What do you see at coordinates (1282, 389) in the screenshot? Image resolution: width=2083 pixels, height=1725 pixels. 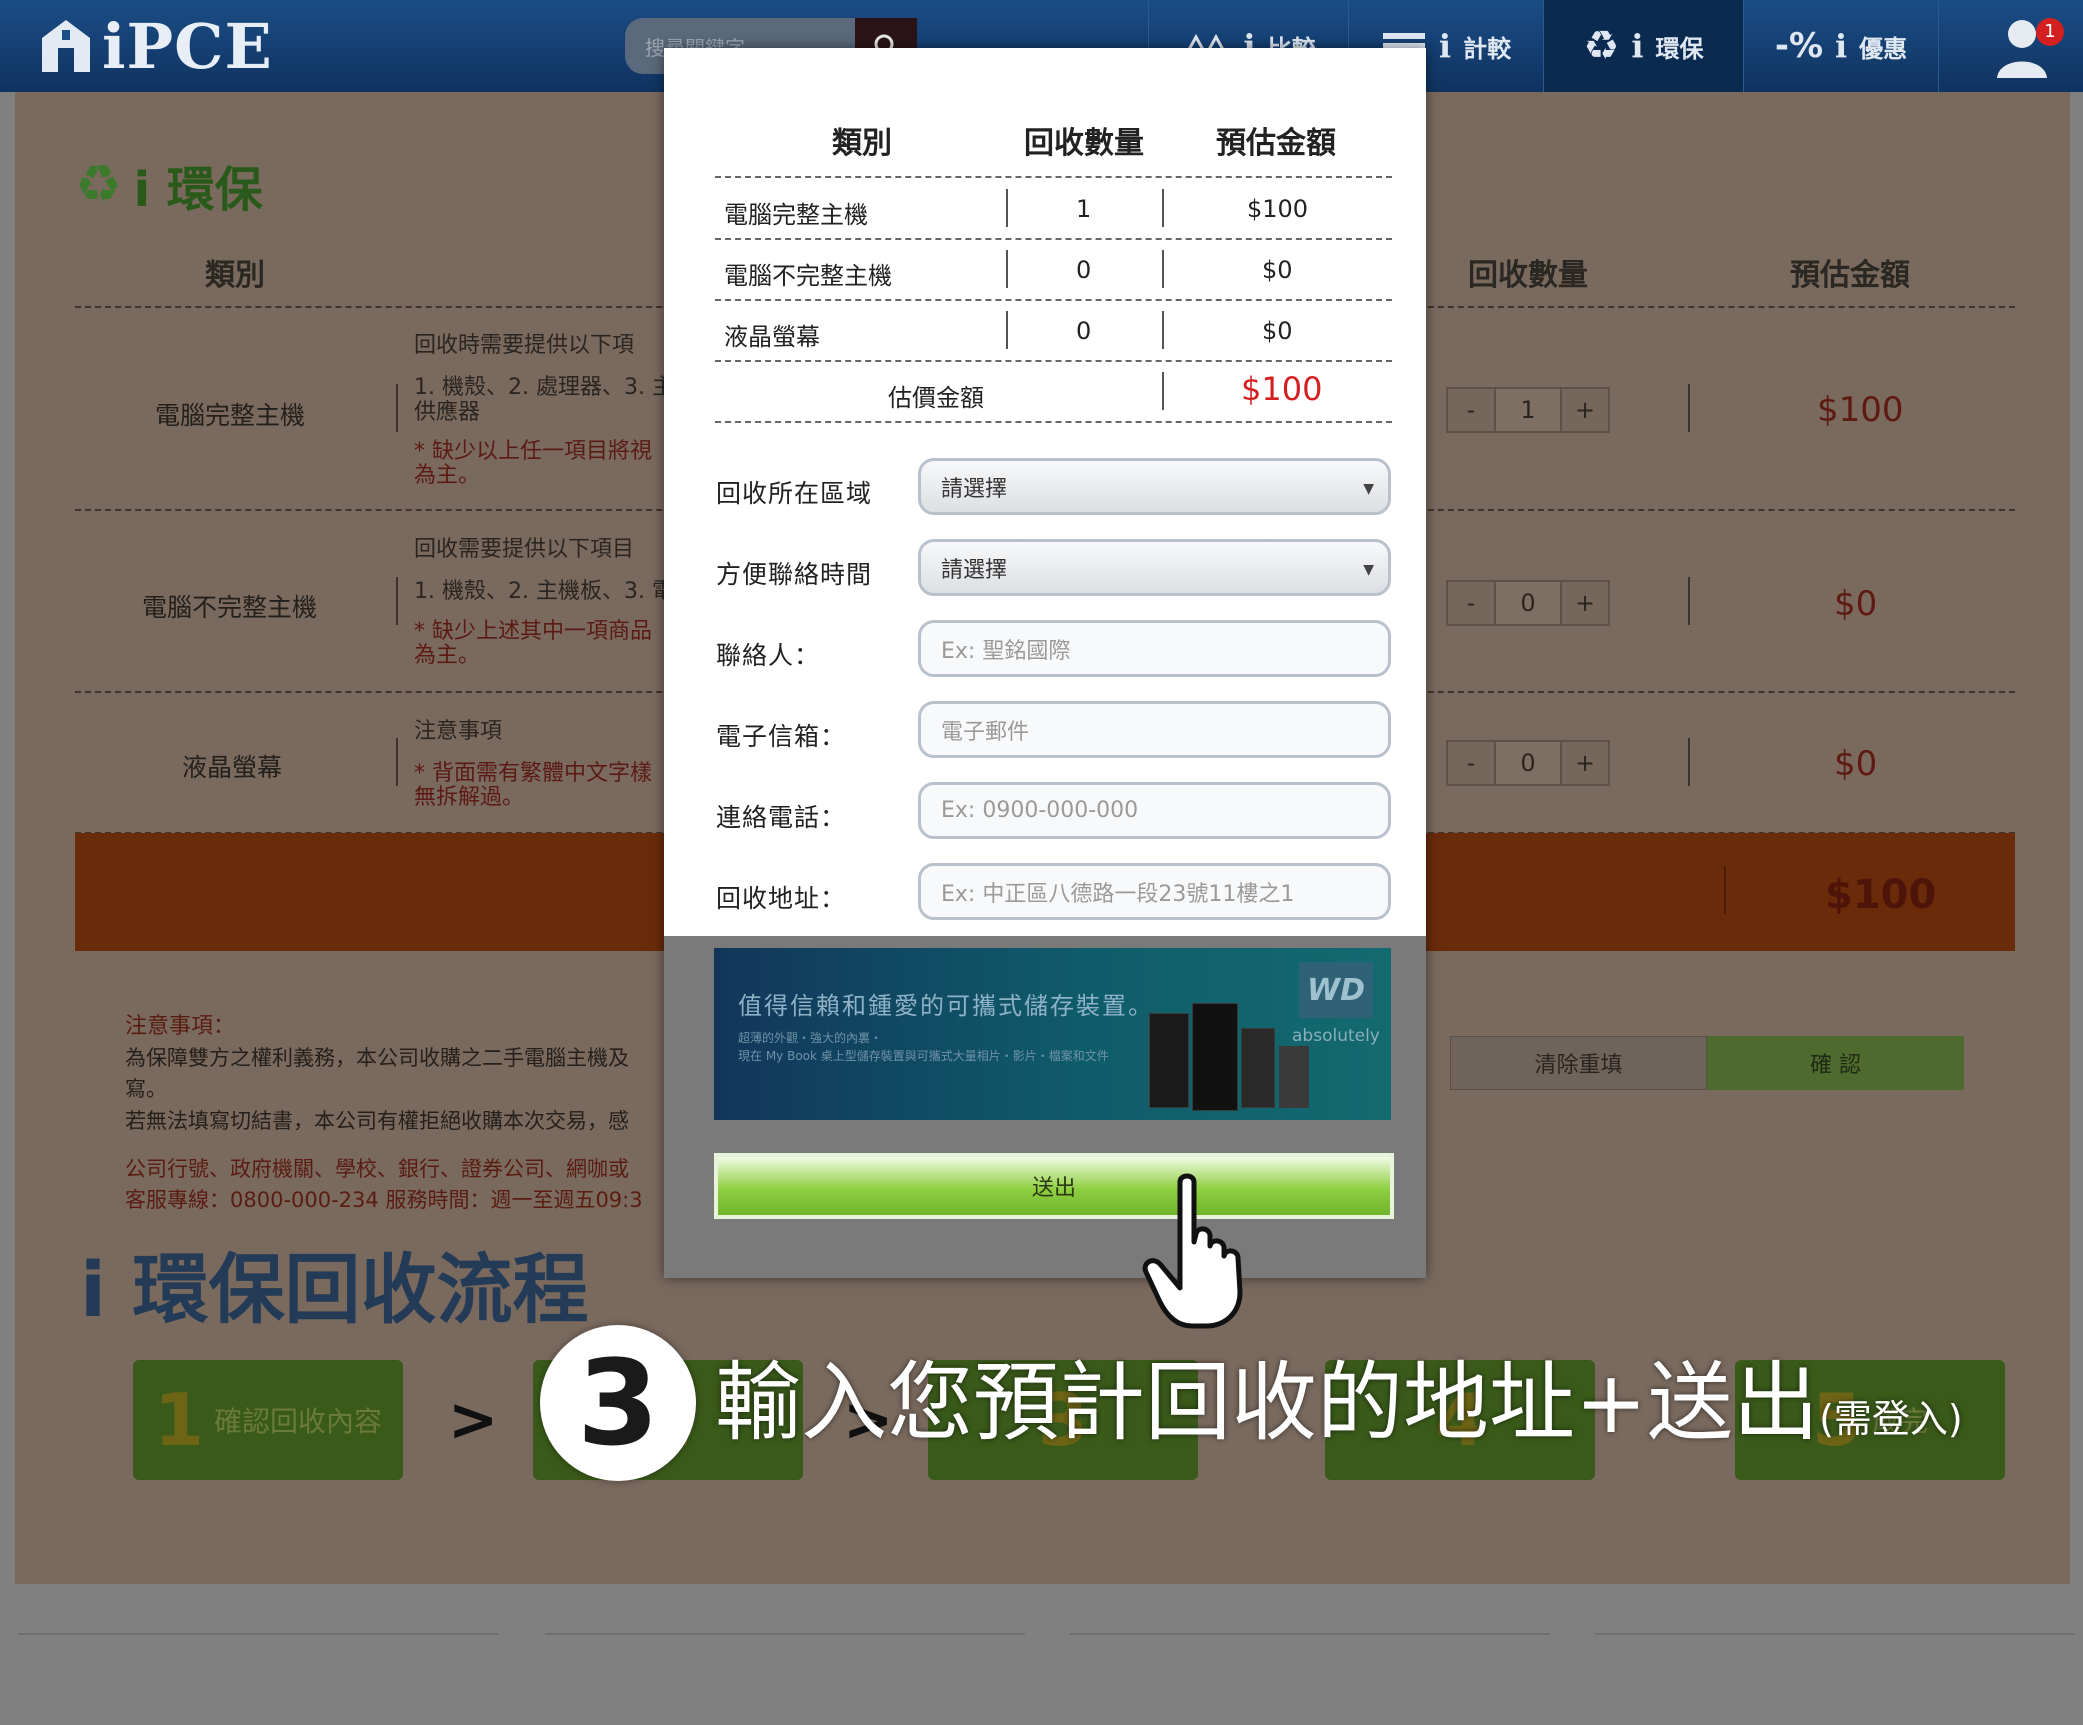 I see `modal-total-amount: $100` at bounding box center [1282, 389].